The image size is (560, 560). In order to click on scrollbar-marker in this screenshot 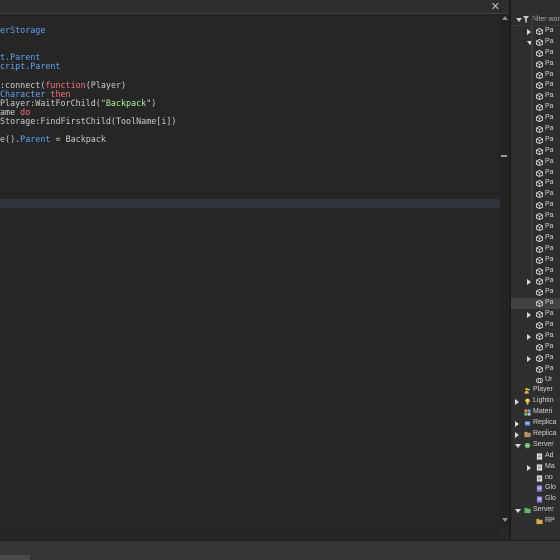, I will do `click(504, 156)`.